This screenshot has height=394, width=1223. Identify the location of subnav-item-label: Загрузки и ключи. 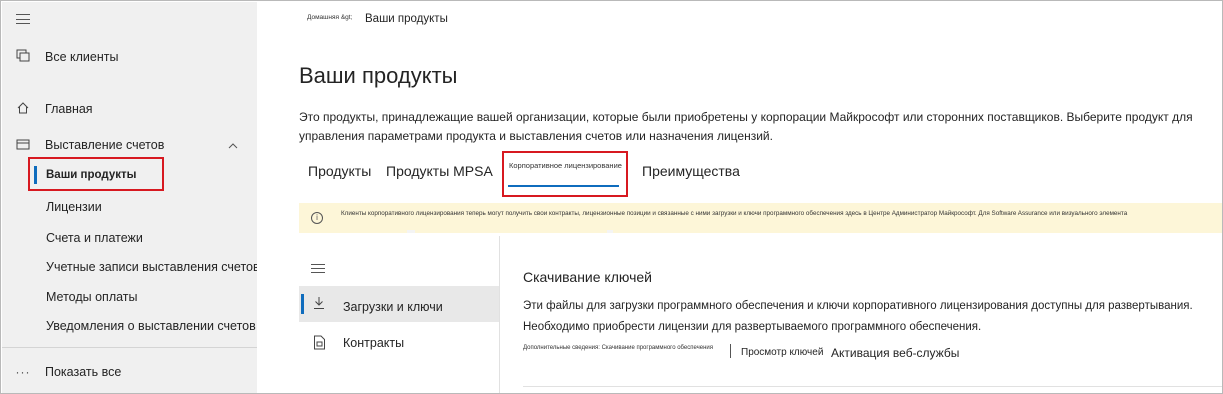
(393, 307).